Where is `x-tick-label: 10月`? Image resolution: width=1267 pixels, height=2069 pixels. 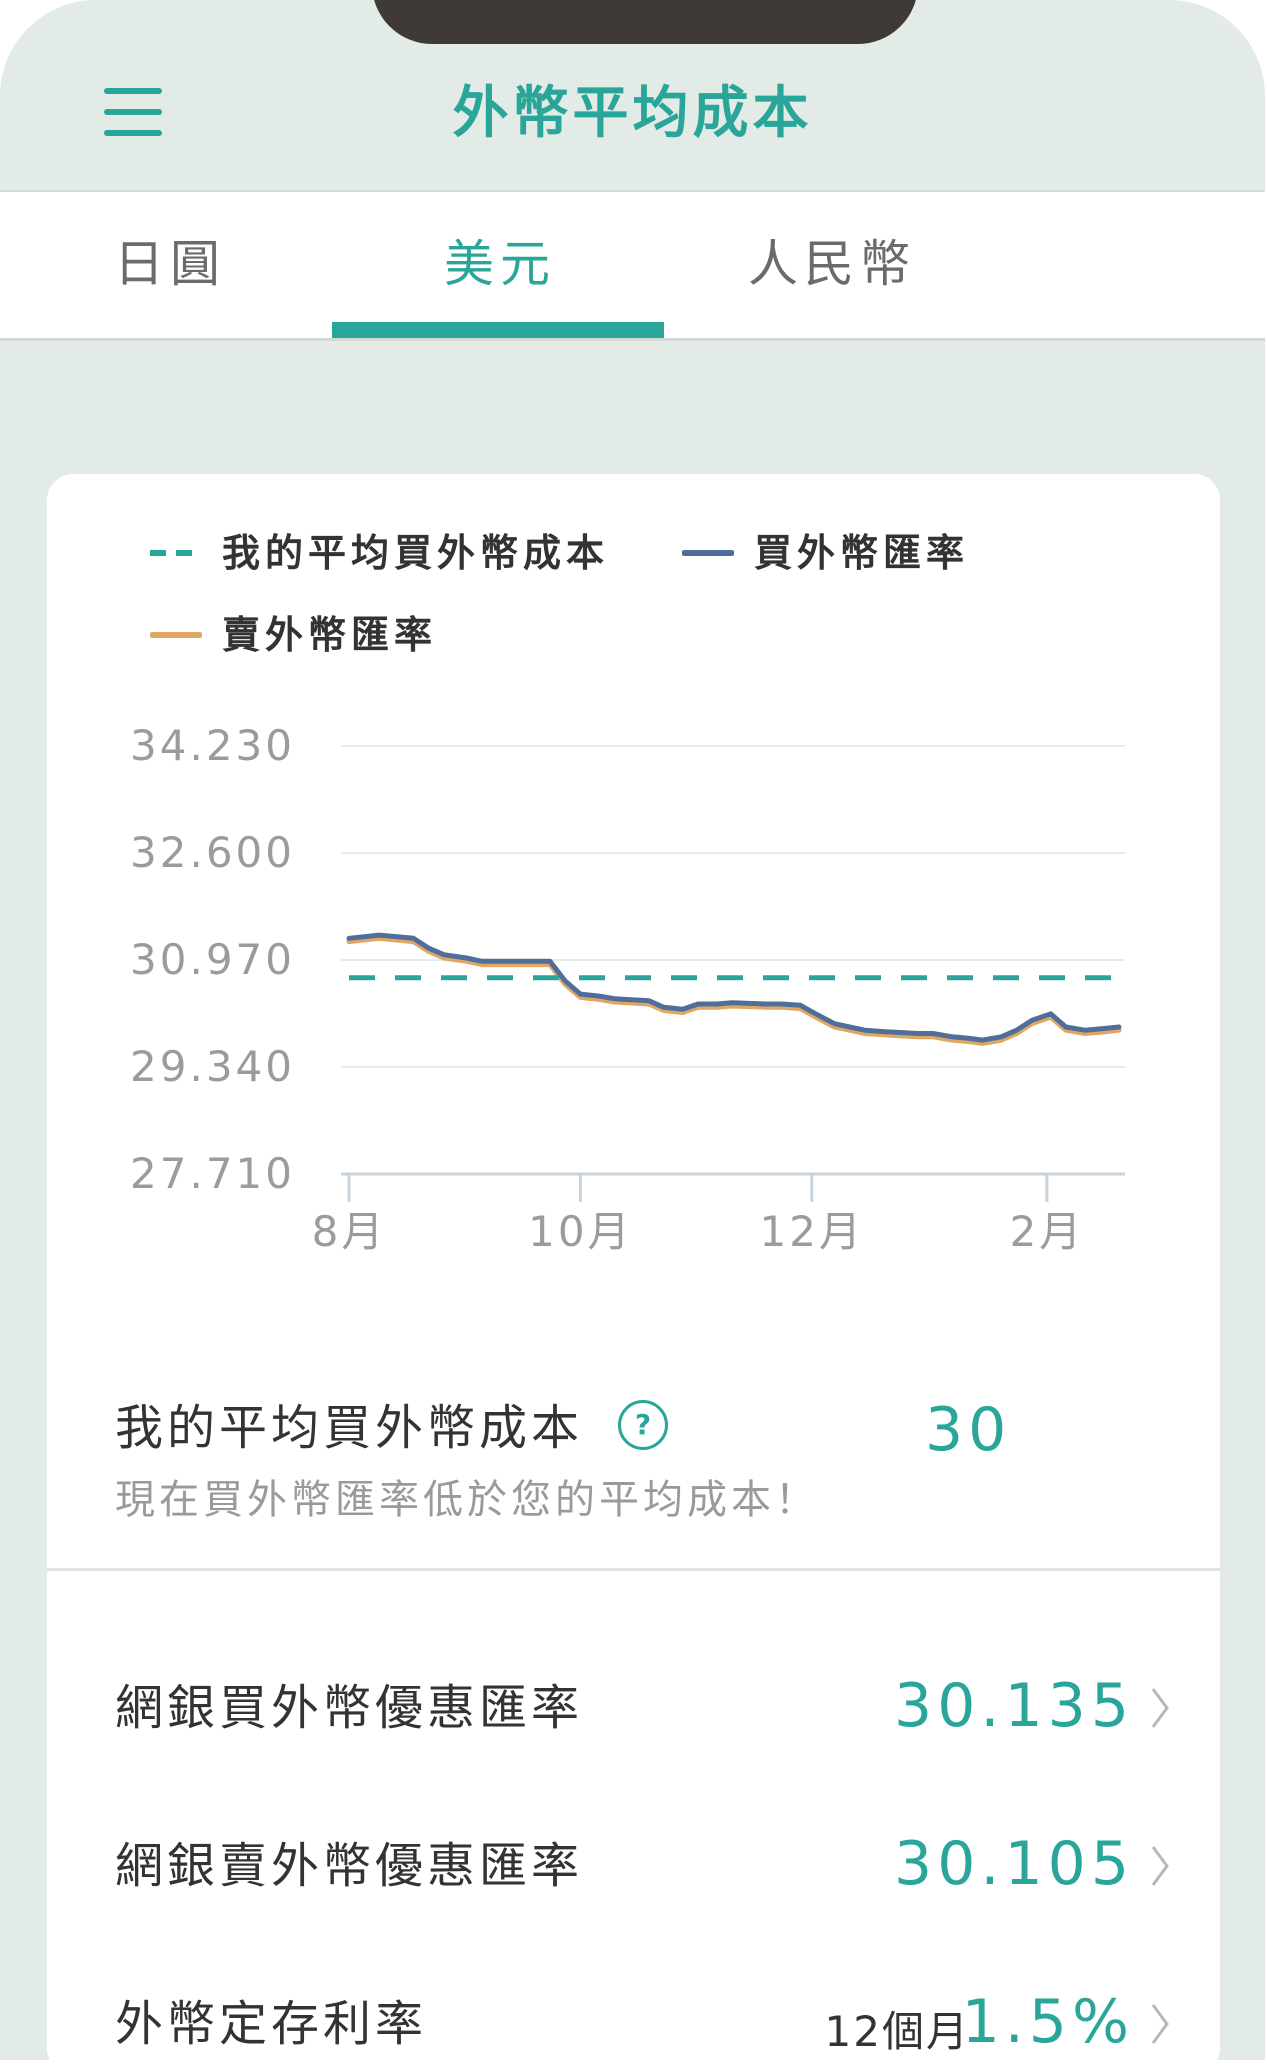
x-tick-label: 10月 is located at coordinates (580, 1231).